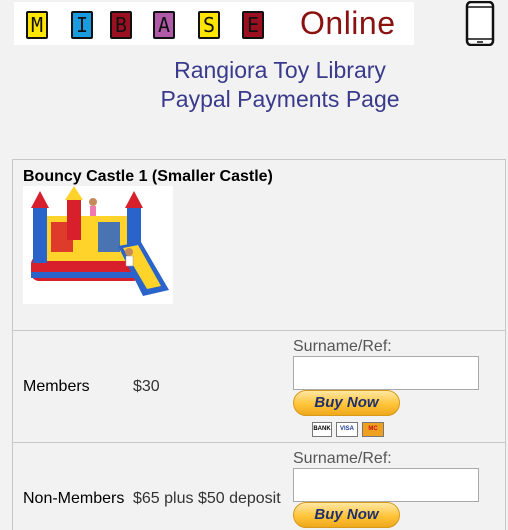  Describe the element at coordinates (386, 485) in the screenshot. I see `non-members-surname-input` at that location.